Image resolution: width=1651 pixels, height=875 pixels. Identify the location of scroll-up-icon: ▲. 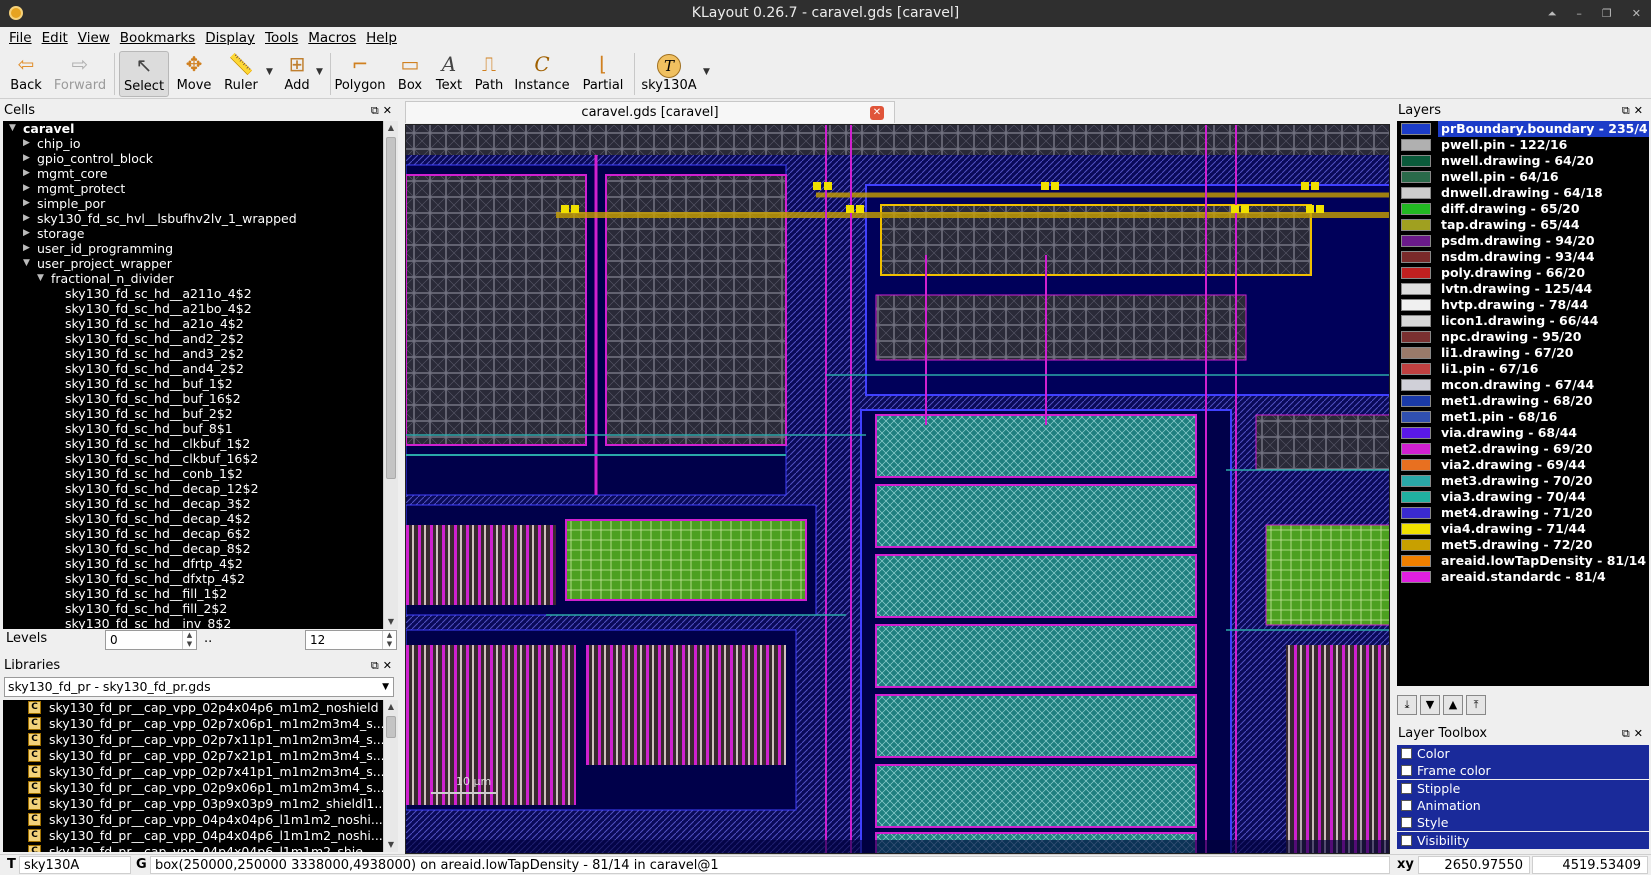
(391, 707).